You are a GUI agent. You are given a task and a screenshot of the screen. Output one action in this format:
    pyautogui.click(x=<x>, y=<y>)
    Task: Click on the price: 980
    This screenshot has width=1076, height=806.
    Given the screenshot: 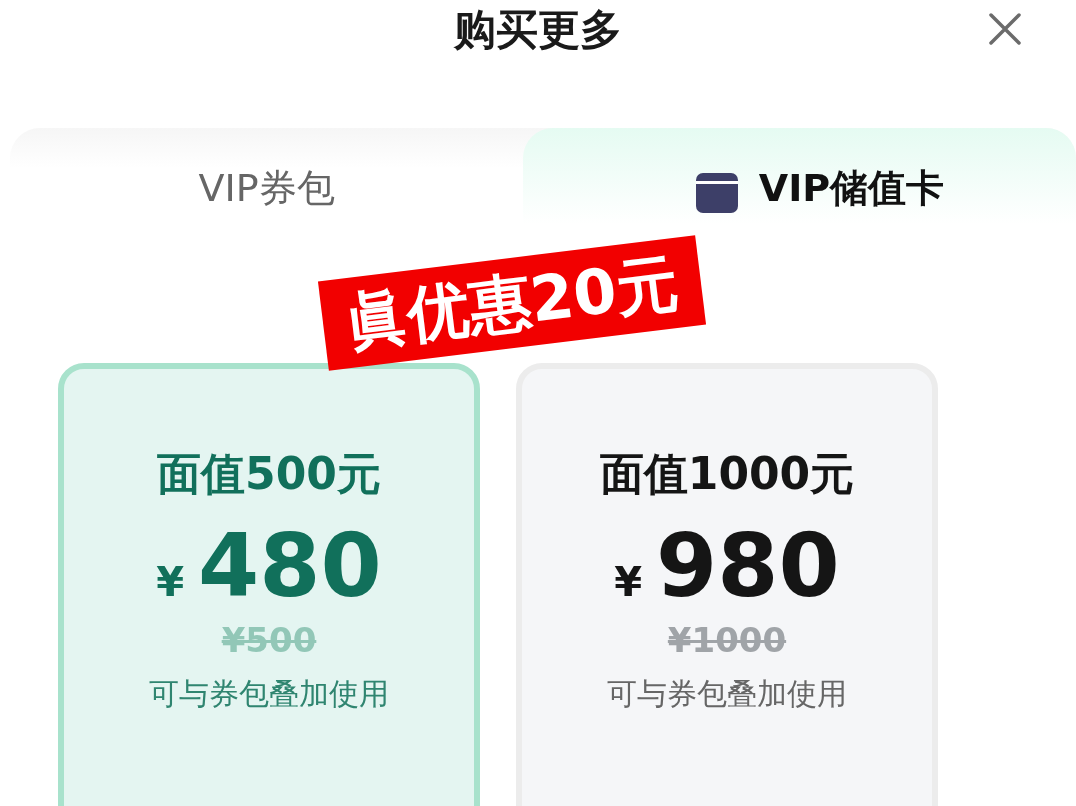 What is the action you would take?
    pyautogui.click(x=748, y=566)
    